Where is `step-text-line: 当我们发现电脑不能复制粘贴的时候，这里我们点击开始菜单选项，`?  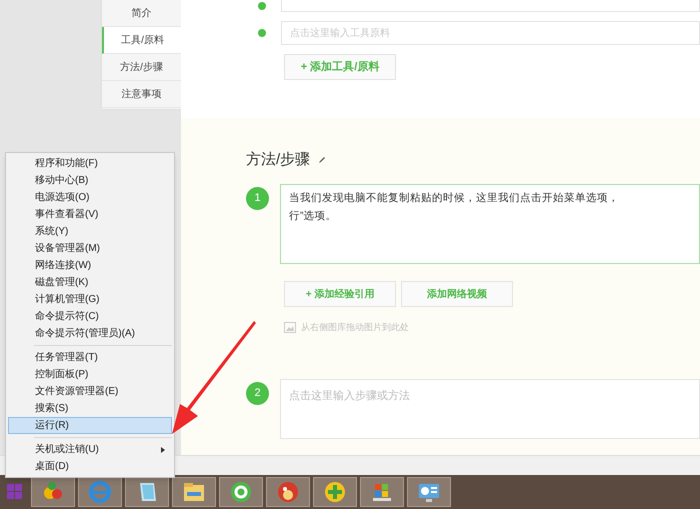 step-text-line: 当我们发现电脑不能复制粘贴的时候，这里我们点击开始菜单选项， is located at coordinates (454, 198).